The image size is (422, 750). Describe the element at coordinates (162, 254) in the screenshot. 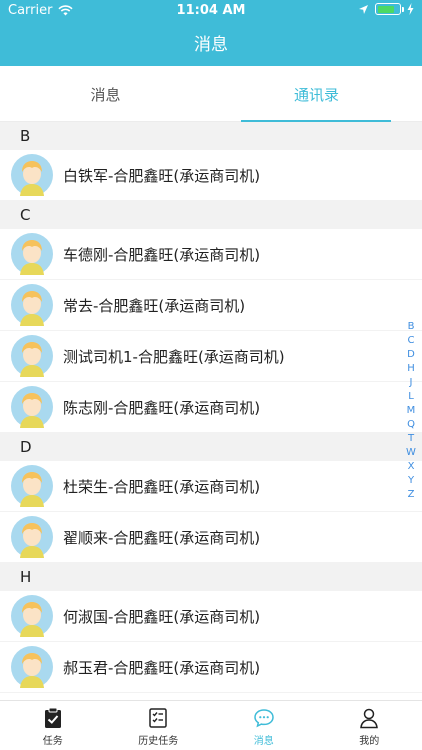

I see `contact-name: 车德刚-合肥鑫旺(承运商司机)` at that location.